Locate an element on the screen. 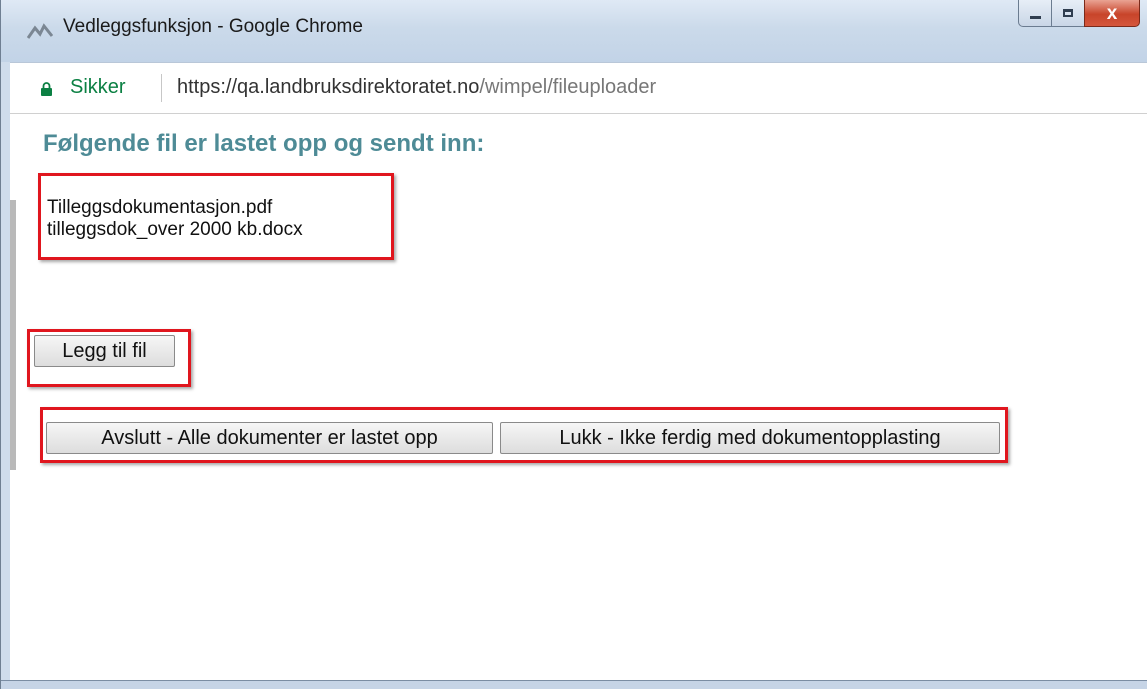 The height and width of the screenshot is (689, 1147). minimize-icon is located at coordinates (1035, 17).